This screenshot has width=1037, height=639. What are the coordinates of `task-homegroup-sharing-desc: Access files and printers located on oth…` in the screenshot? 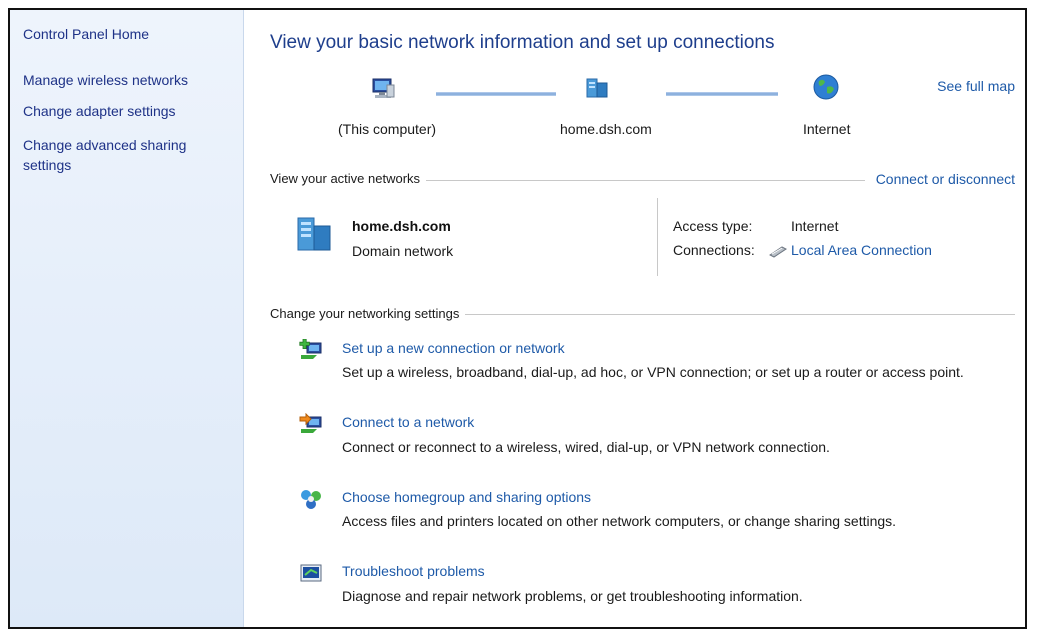 It's located at (619, 521).